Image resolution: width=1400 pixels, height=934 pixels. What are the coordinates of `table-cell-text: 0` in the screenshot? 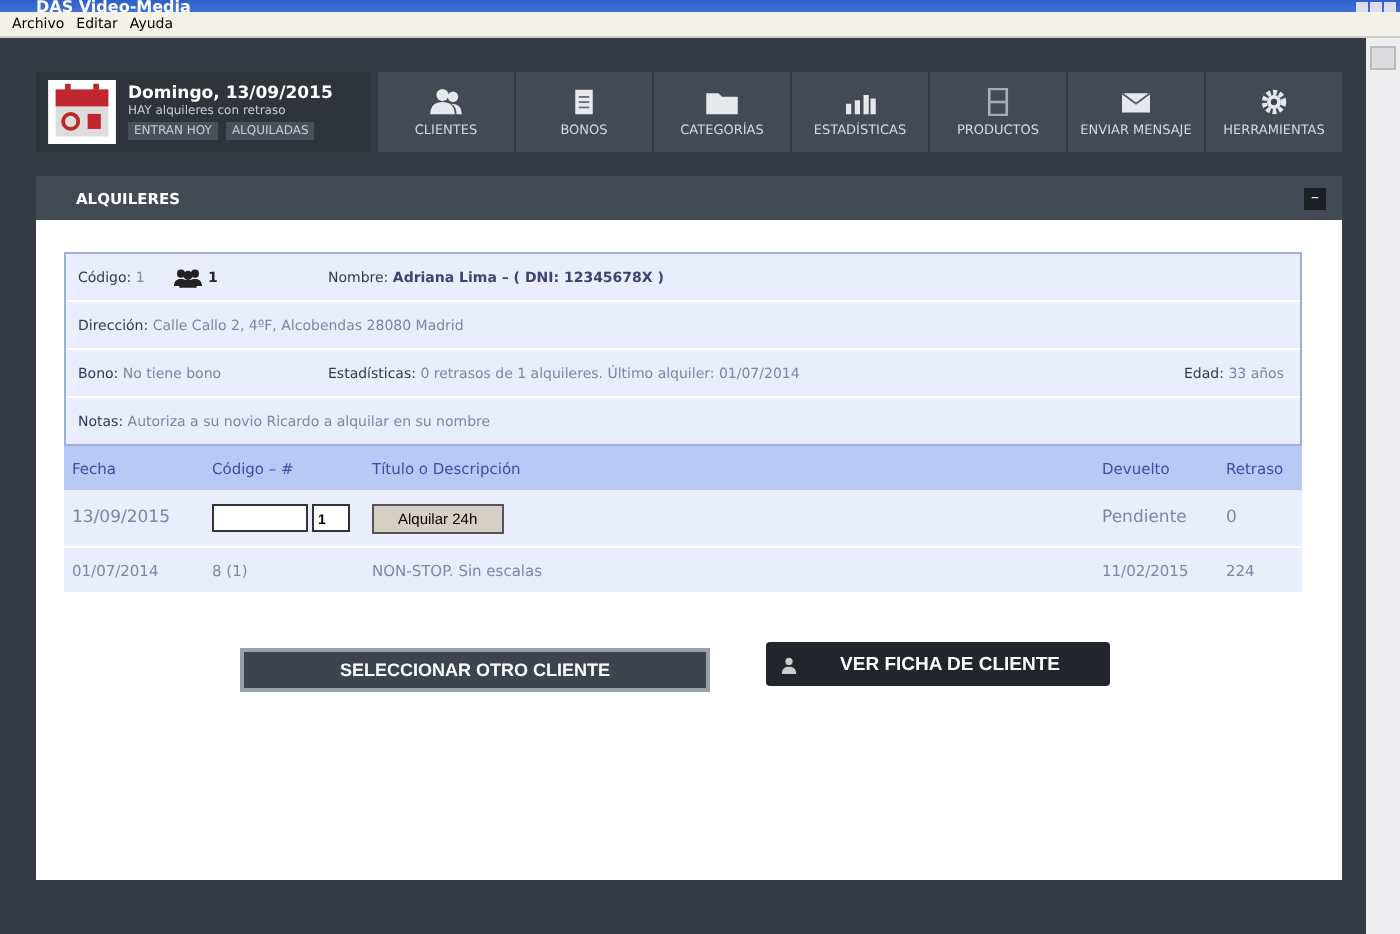 It's located at (1232, 518).